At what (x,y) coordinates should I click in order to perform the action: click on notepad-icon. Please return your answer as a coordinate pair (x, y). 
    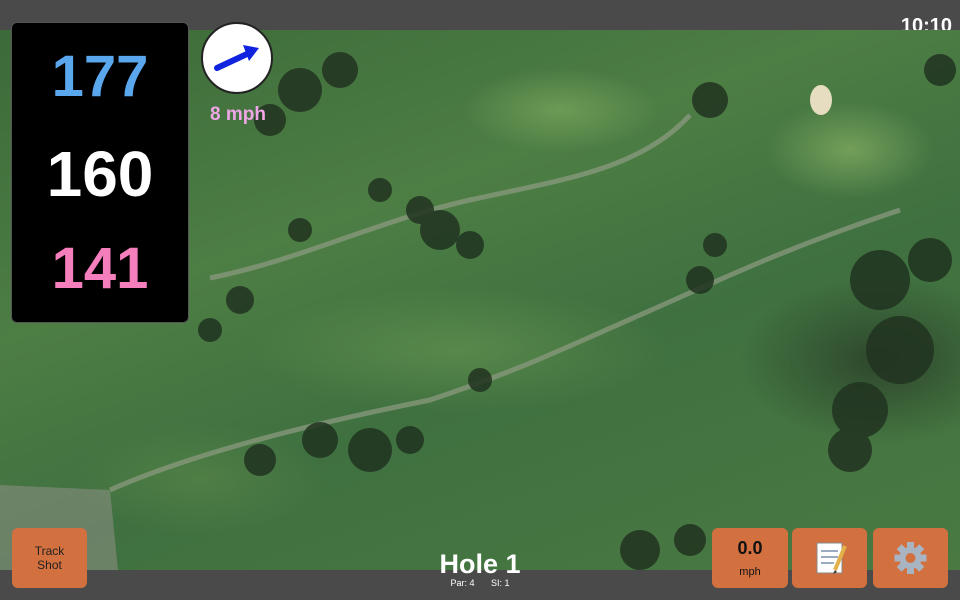
    Looking at the image, I should click on (831, 558).